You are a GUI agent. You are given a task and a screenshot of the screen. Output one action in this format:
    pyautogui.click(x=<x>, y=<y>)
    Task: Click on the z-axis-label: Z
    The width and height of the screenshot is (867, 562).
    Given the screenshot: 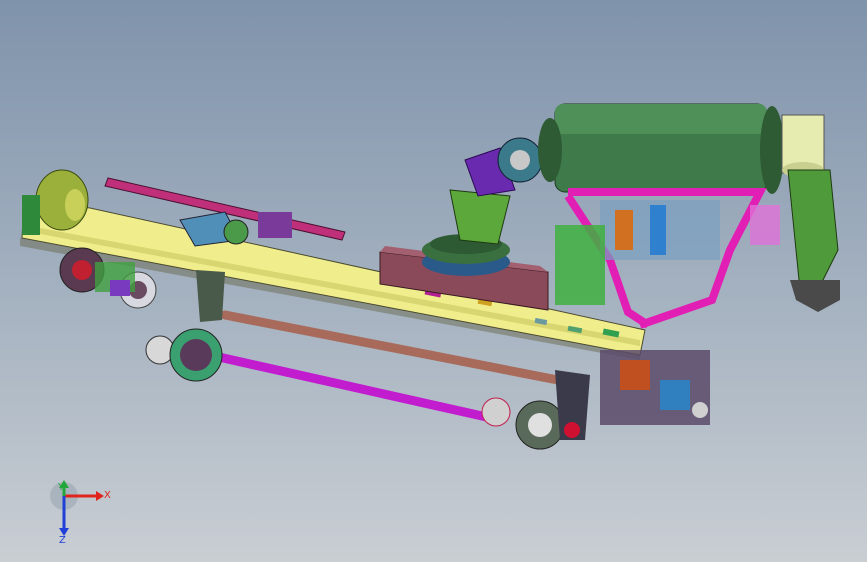 What is the action you would take?
    pyautogui.click(x=62, y=540)
    